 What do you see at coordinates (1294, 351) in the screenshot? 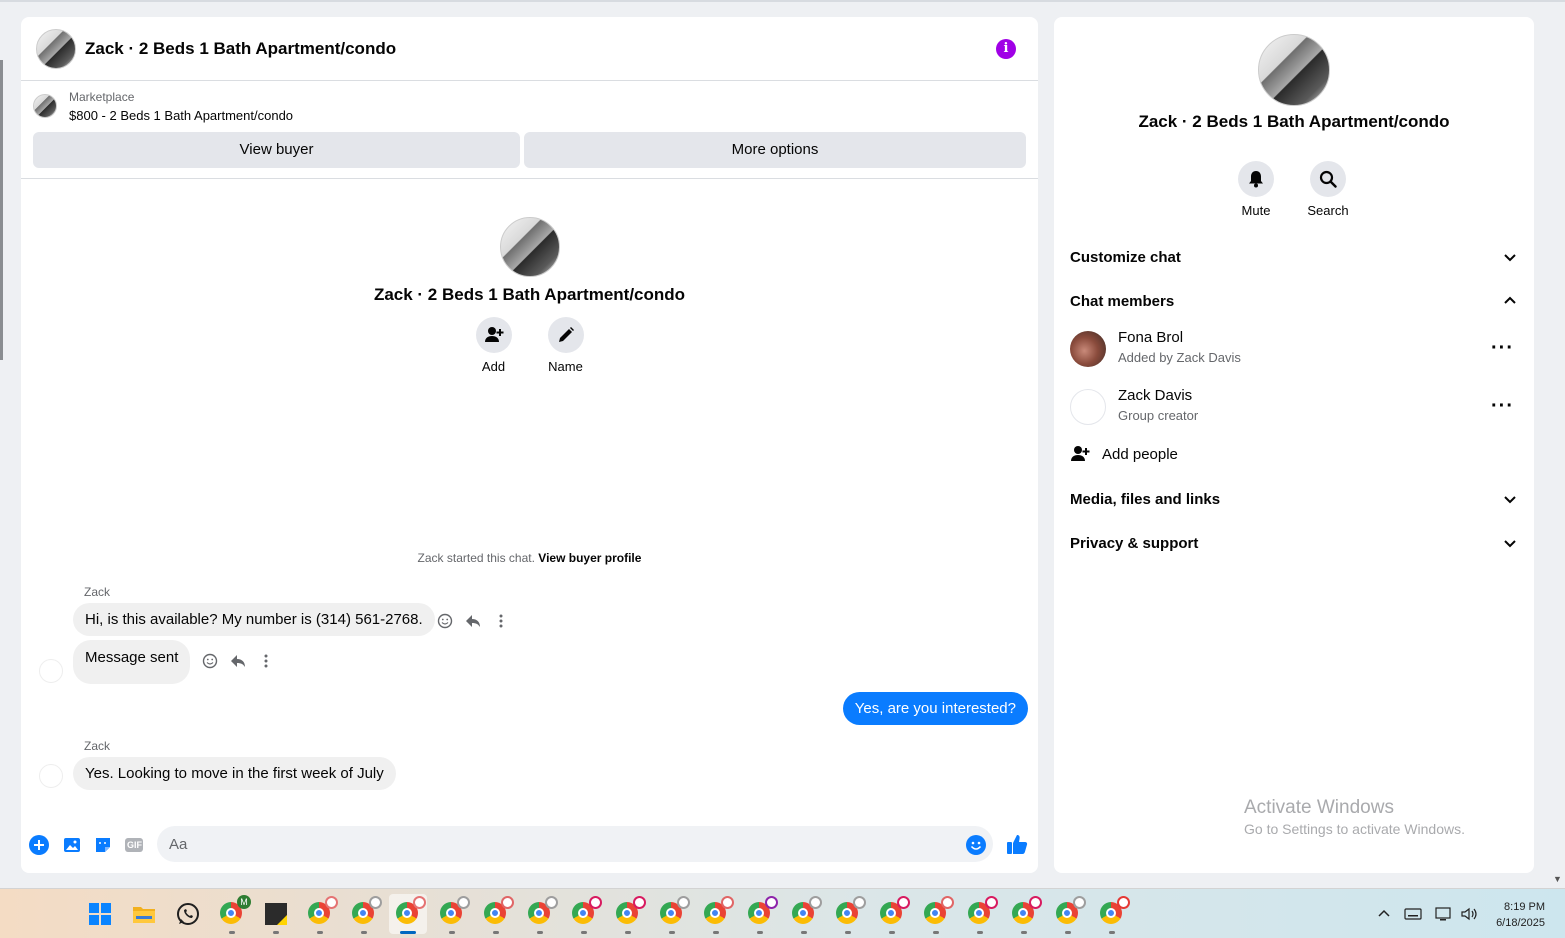
I see `member-row: Fona Brol Added by Zack Davis ···` at bounding box center [1294, 351].